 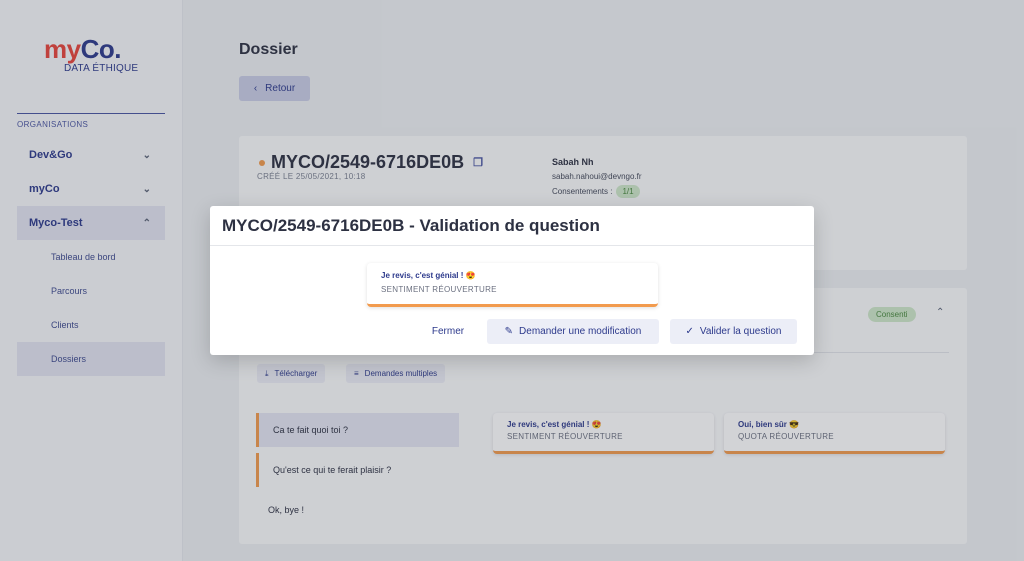 What do you see at coordinates (580, 331) in the screenshot?
I see `request-modification-label: Demander une modification` at bounding box center [580, 331].